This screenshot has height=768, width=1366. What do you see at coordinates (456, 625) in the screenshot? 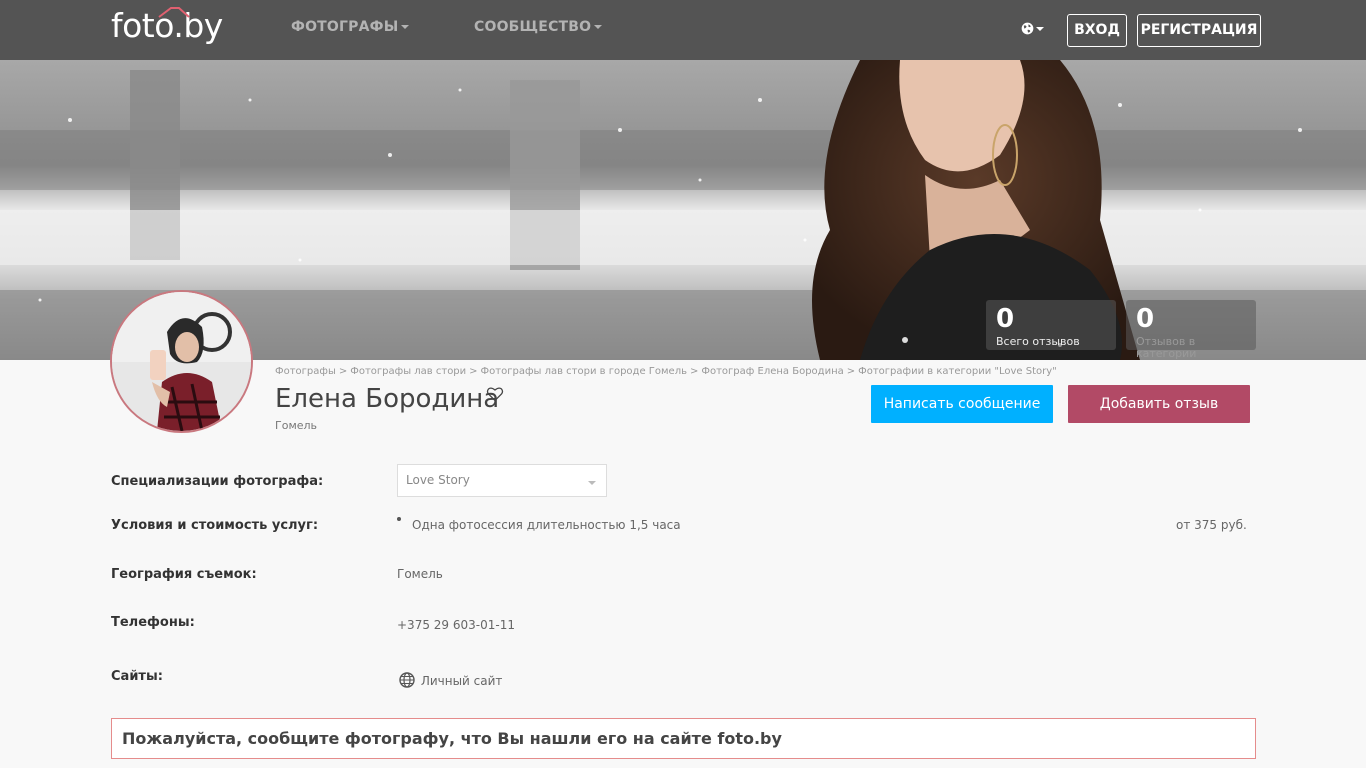
I see `phone-number: +375 29 603-01-11` at bounding box center [456, 625].